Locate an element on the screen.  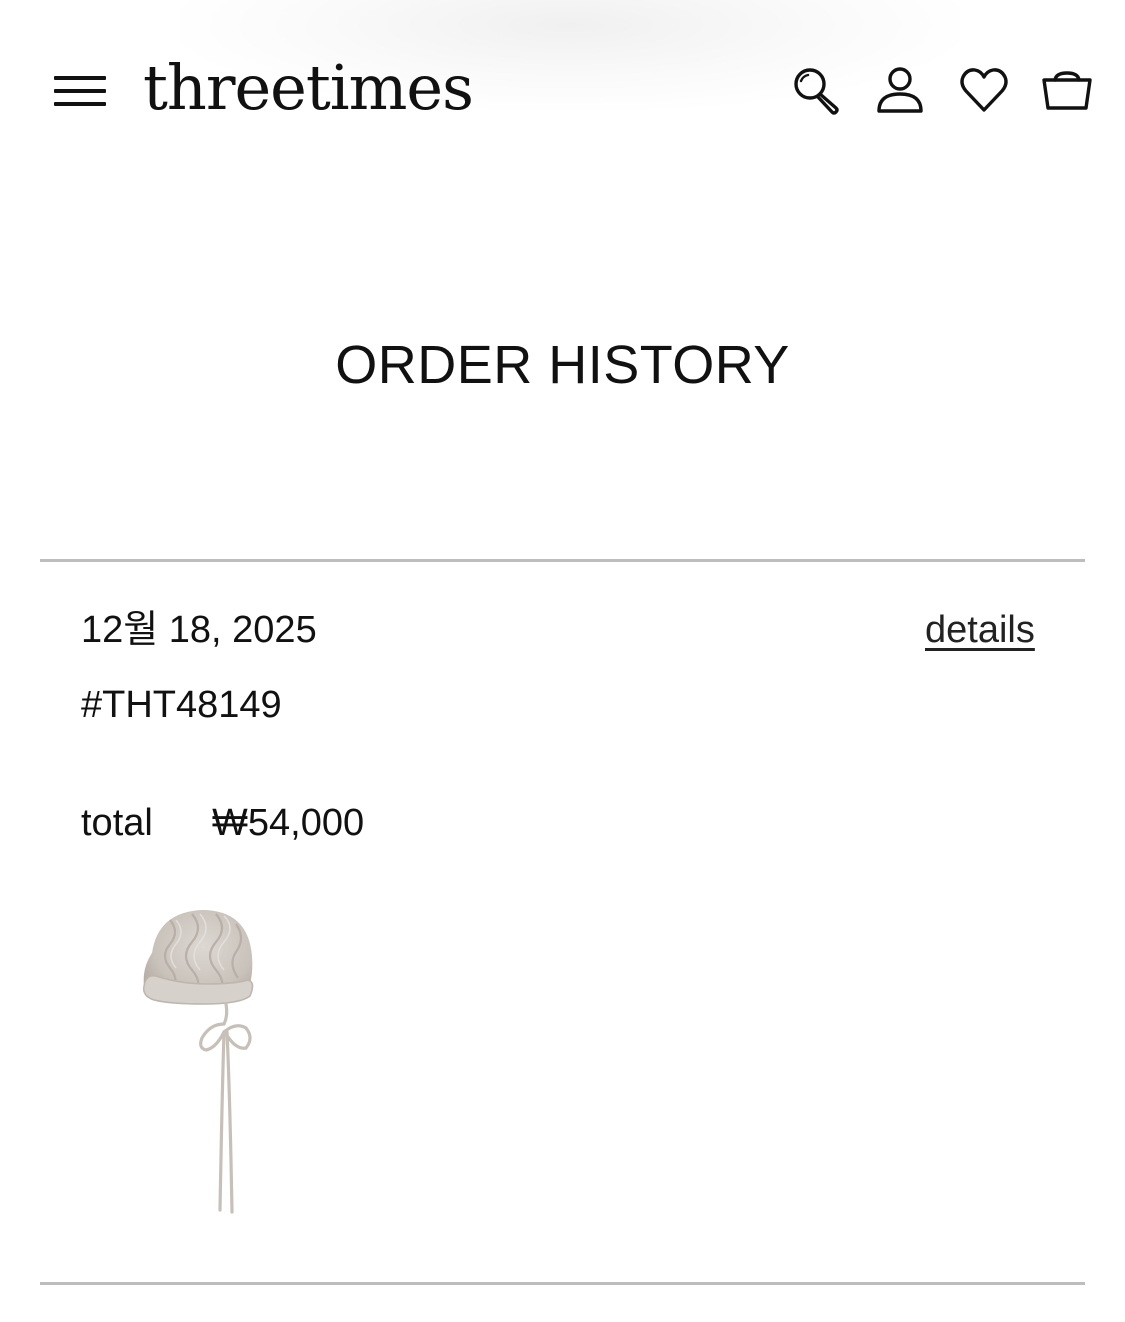
order-date: 12월 18, 2025 is located at coordinates (199, 630).